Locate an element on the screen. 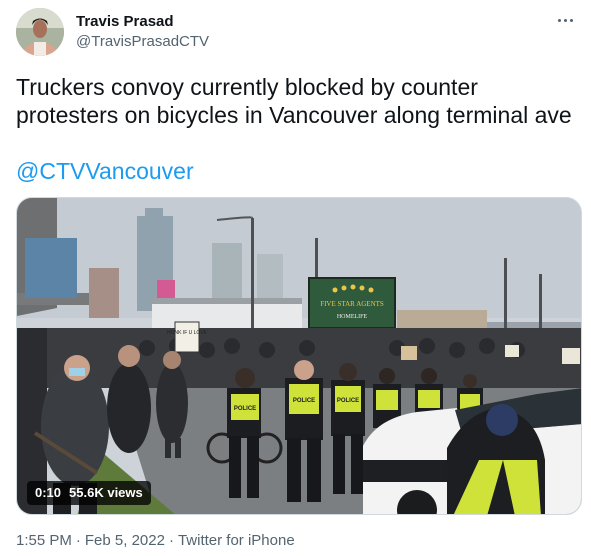 The image size is (591, 556). tweet-time: 1:55 PM is located at coordinates (44, 541).